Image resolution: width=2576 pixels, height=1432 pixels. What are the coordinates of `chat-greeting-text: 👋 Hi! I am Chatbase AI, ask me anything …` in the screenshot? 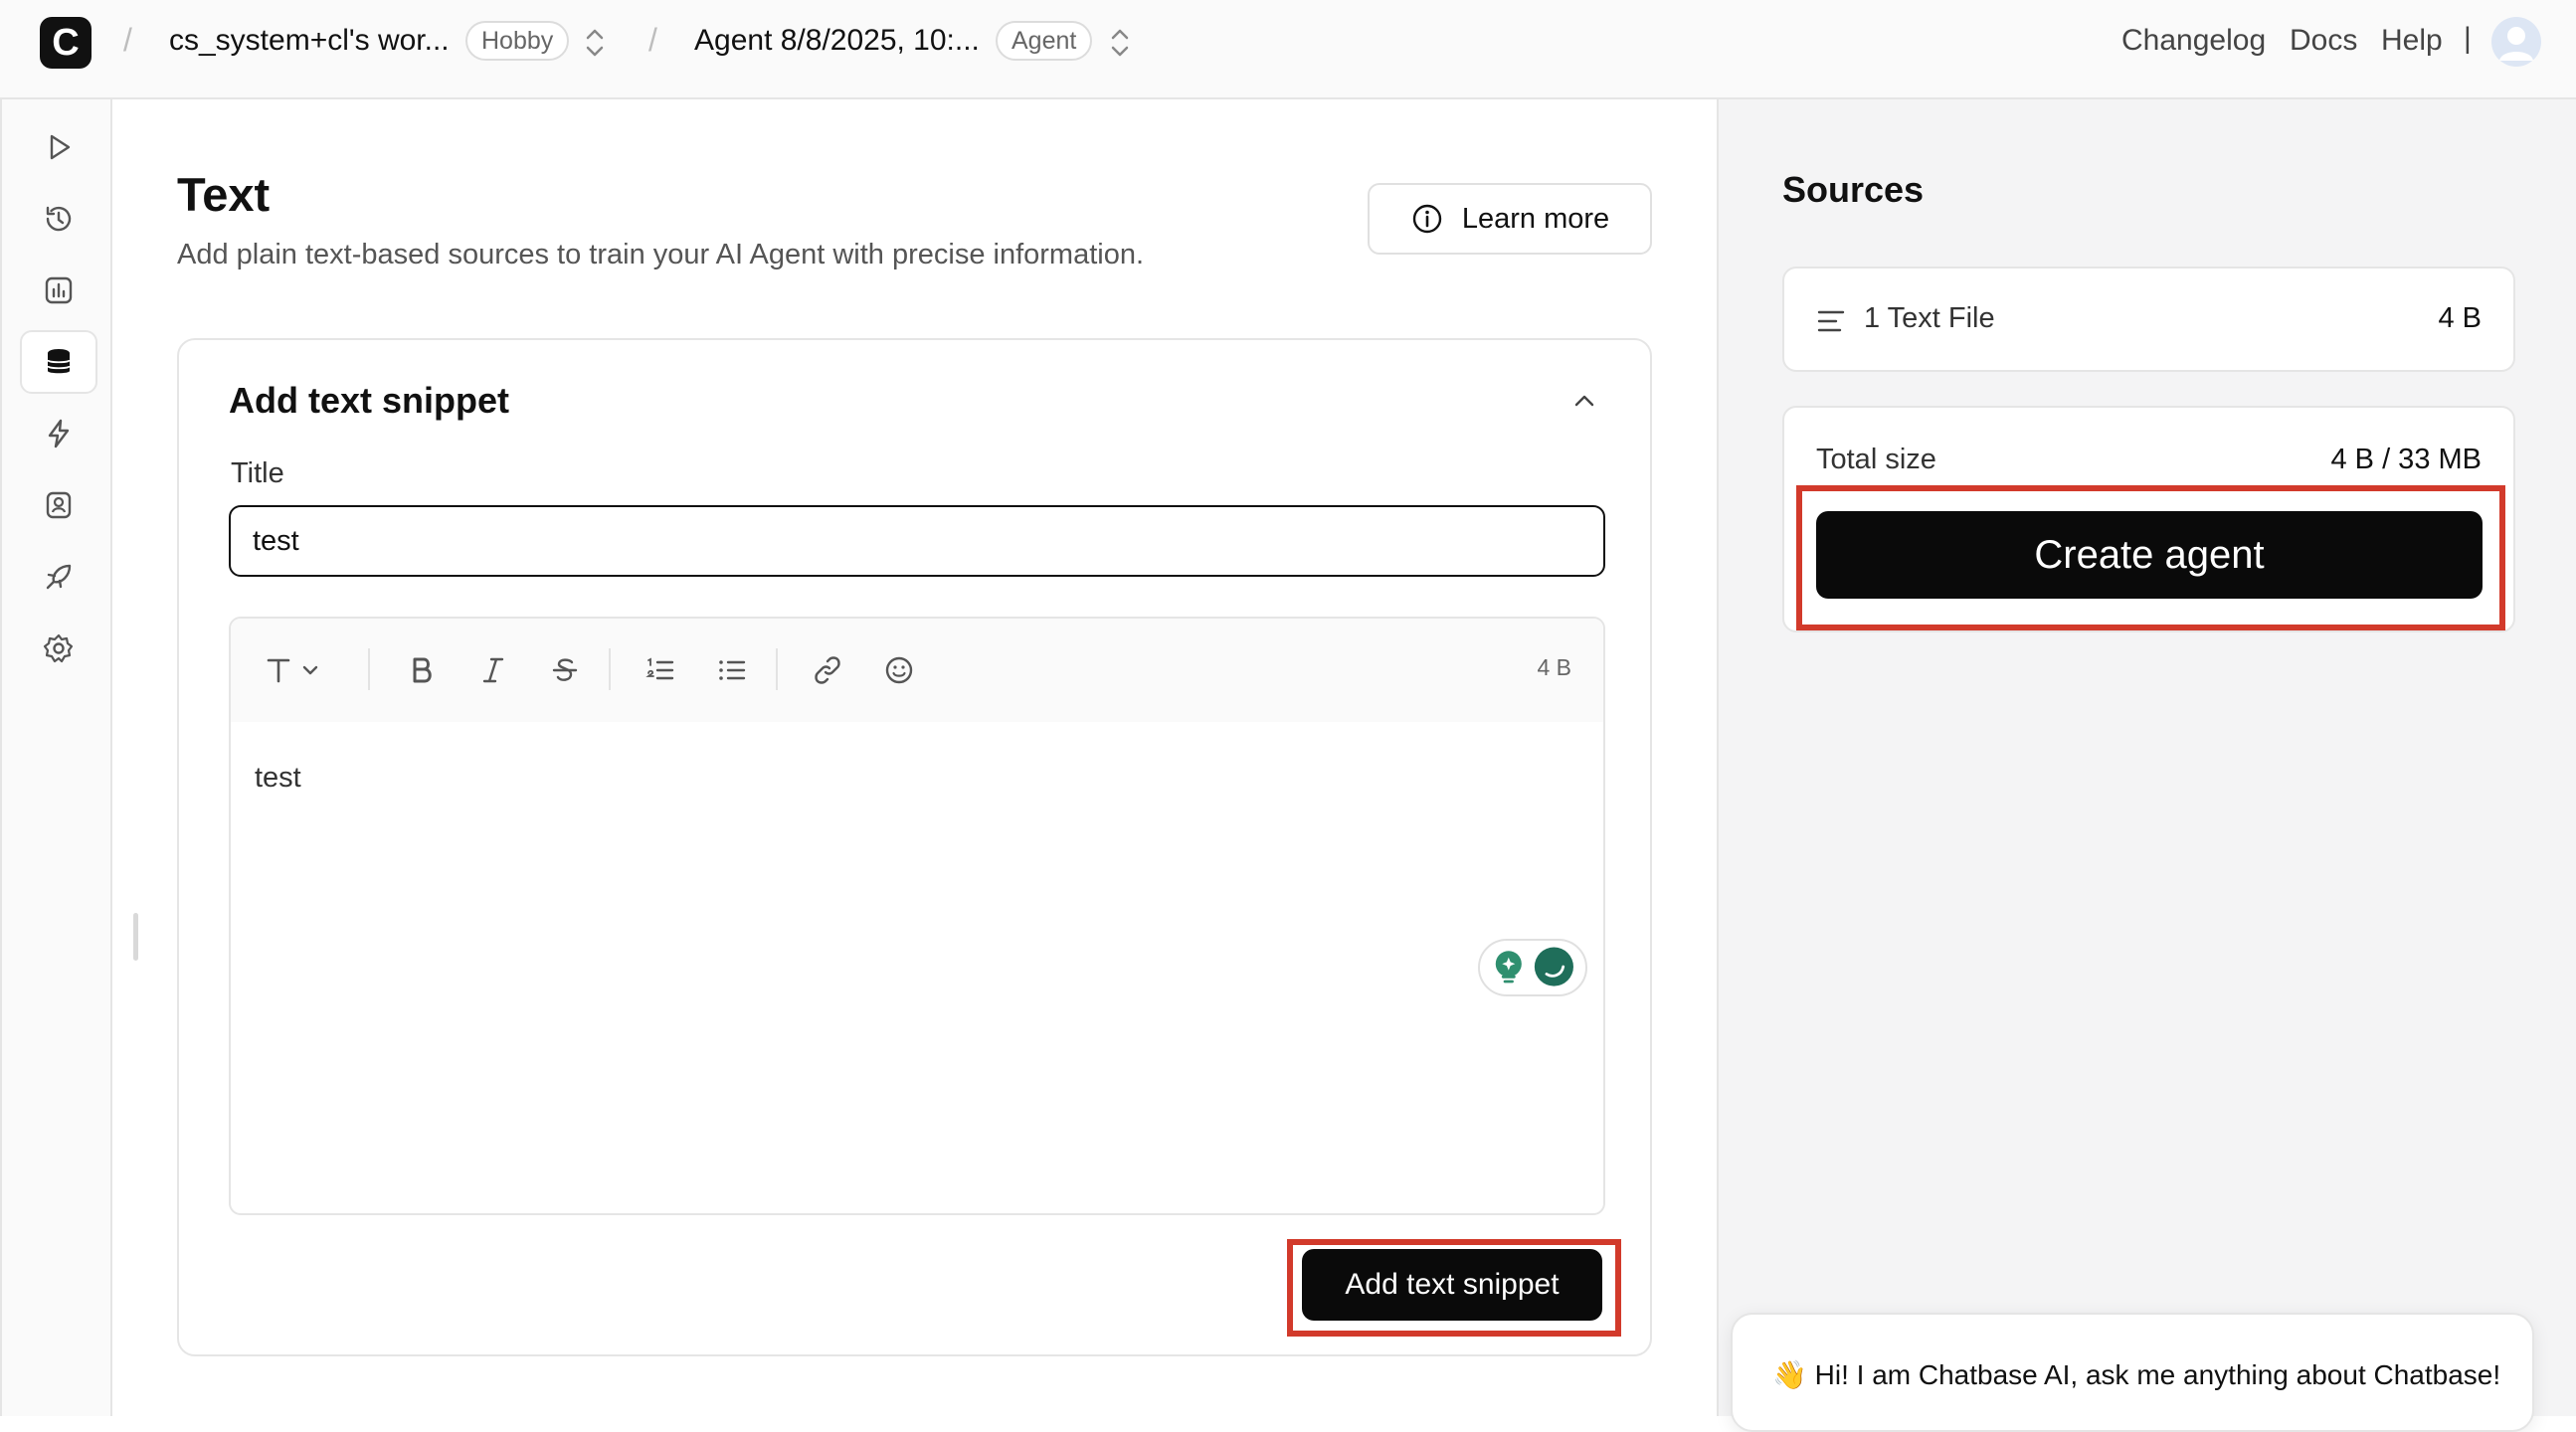 It's located at (2136, 1374).